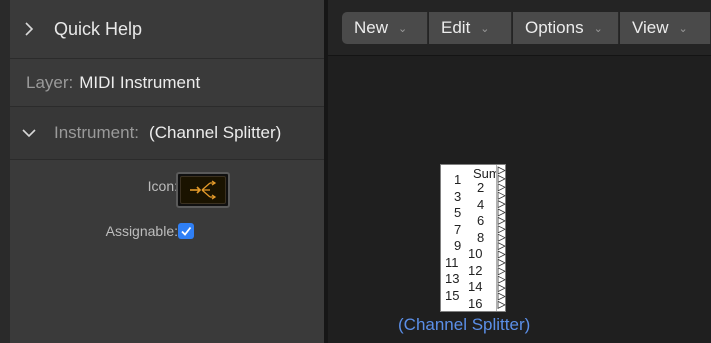  Describe the element at coordinates (475, 253) in the screenshot. I see `splitter-channel-10: 10` at that location.